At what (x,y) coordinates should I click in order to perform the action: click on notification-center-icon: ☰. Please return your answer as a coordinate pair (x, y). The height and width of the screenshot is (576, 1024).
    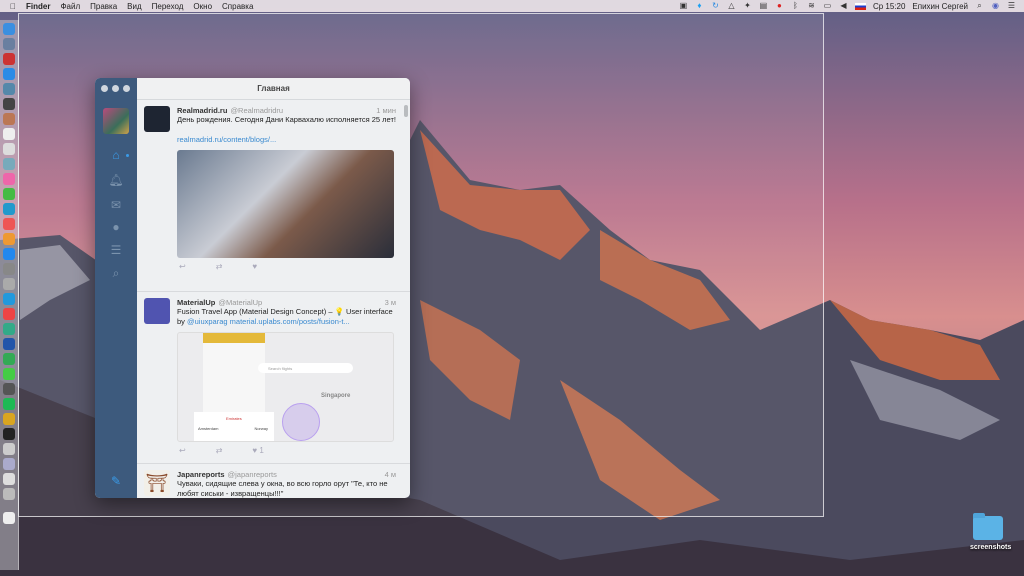
    Looking at the image, I should click on (1011, 6).